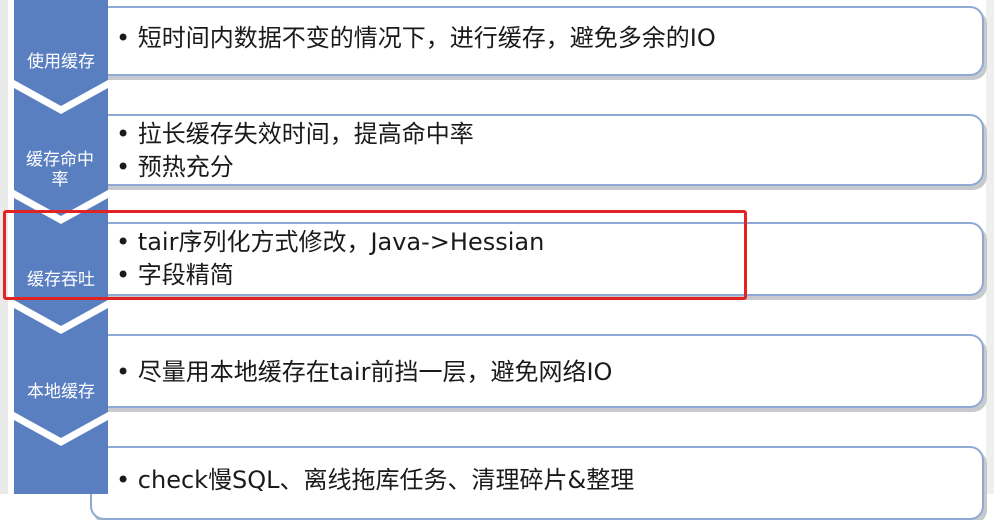 This screenshot has height=520, width=994. I want to click on right-scroll-rail, so click(990, 247).